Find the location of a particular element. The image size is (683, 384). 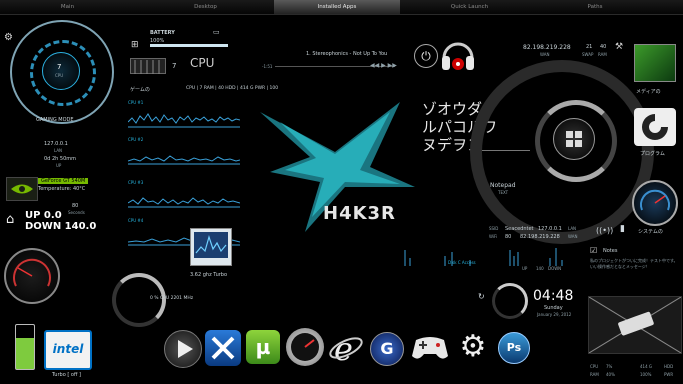

cpu-label: CPU is located at coordinates (59, 75).